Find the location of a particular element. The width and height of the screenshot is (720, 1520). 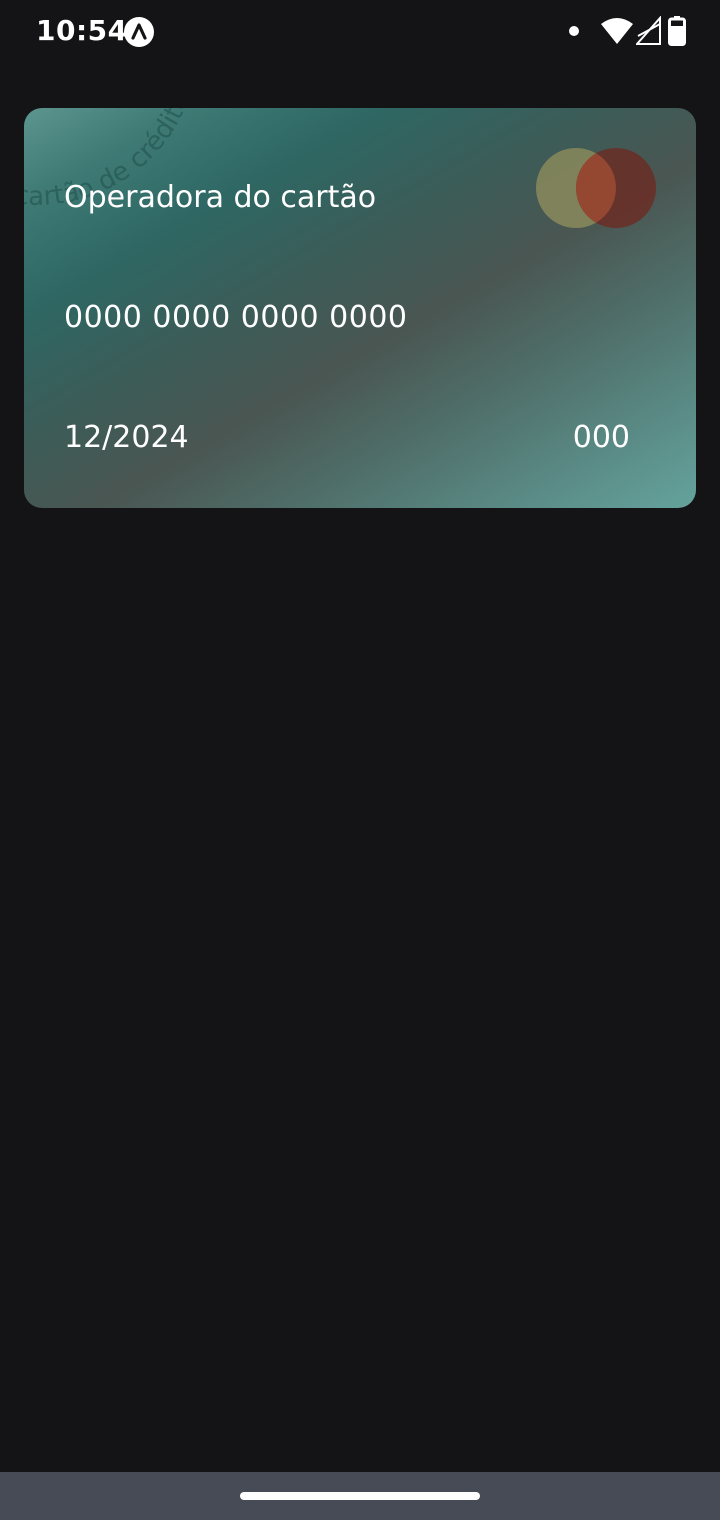

status-time: 10:54 is located at coordinates (82, 30).